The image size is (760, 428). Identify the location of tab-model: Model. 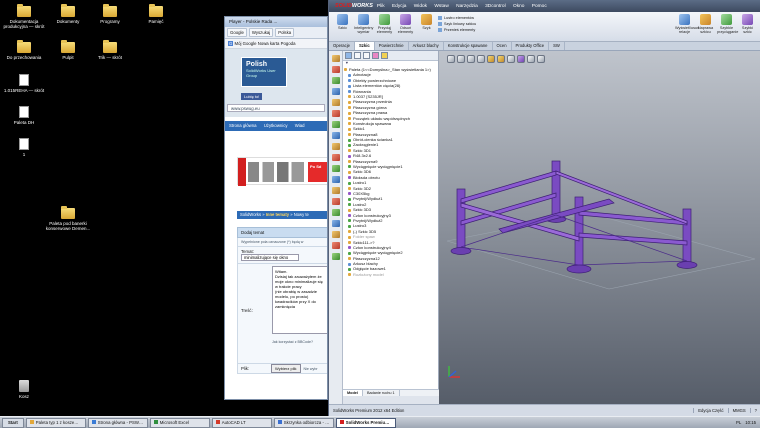
(353, 393).